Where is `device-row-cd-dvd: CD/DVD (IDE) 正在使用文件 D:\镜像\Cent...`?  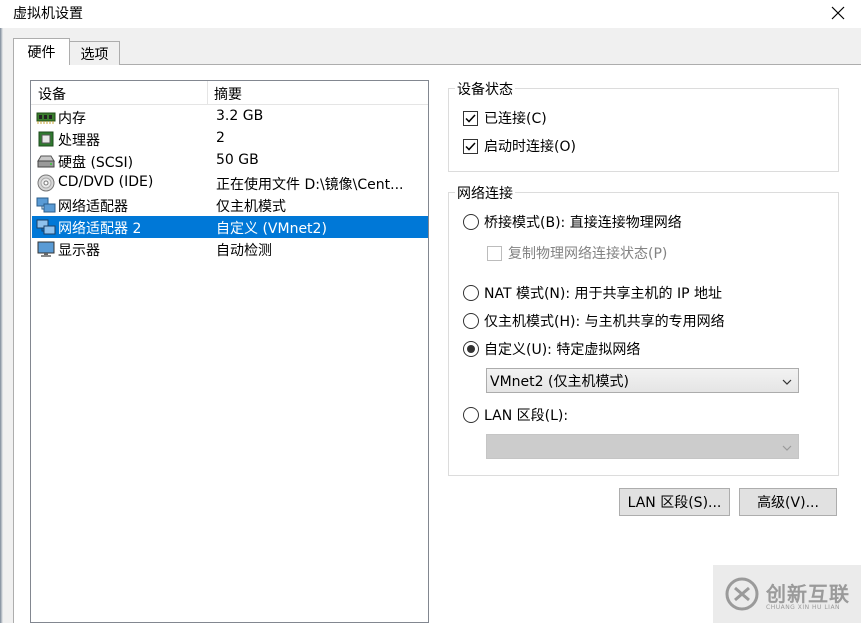 device-row-cd-dvd: CD/DVD (IDE) 正在使用文件 D:\镜像\Cent... is located at coordinates (230, 183).